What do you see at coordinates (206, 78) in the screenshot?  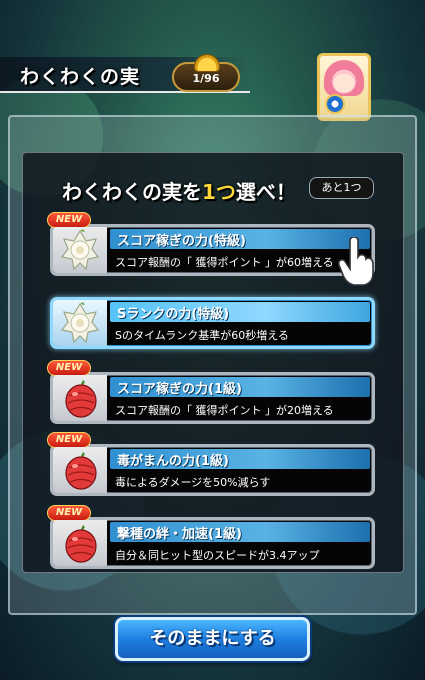 I see `counter-value: 1/96` at bounding box center [206, 78].